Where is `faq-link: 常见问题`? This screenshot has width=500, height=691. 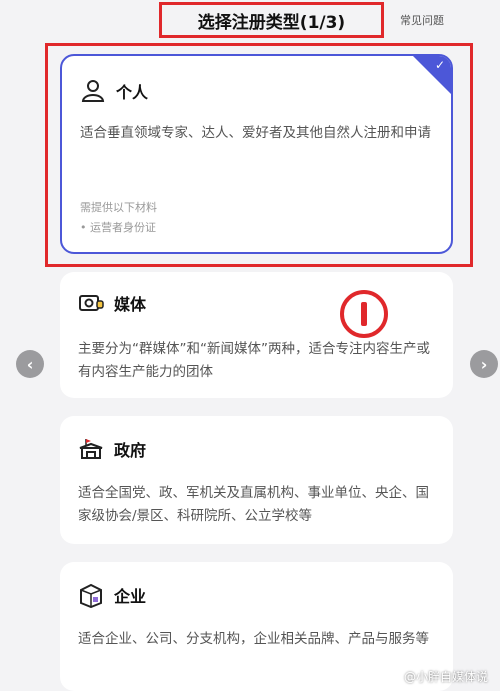 faq-link: 常见问题 is located at coordinates (422, 20).